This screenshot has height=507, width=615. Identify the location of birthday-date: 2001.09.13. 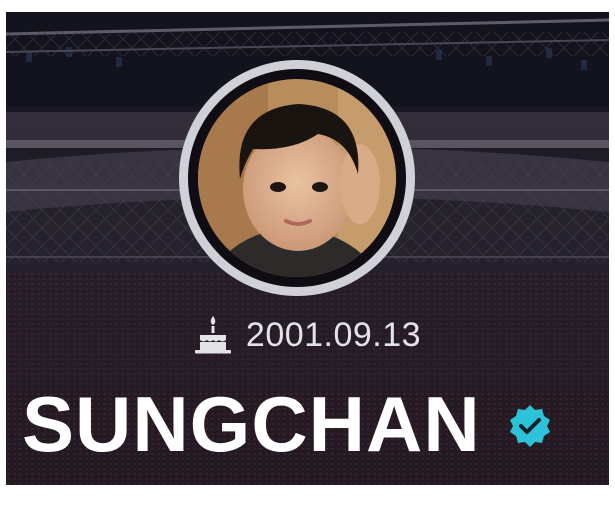
(333, 334).